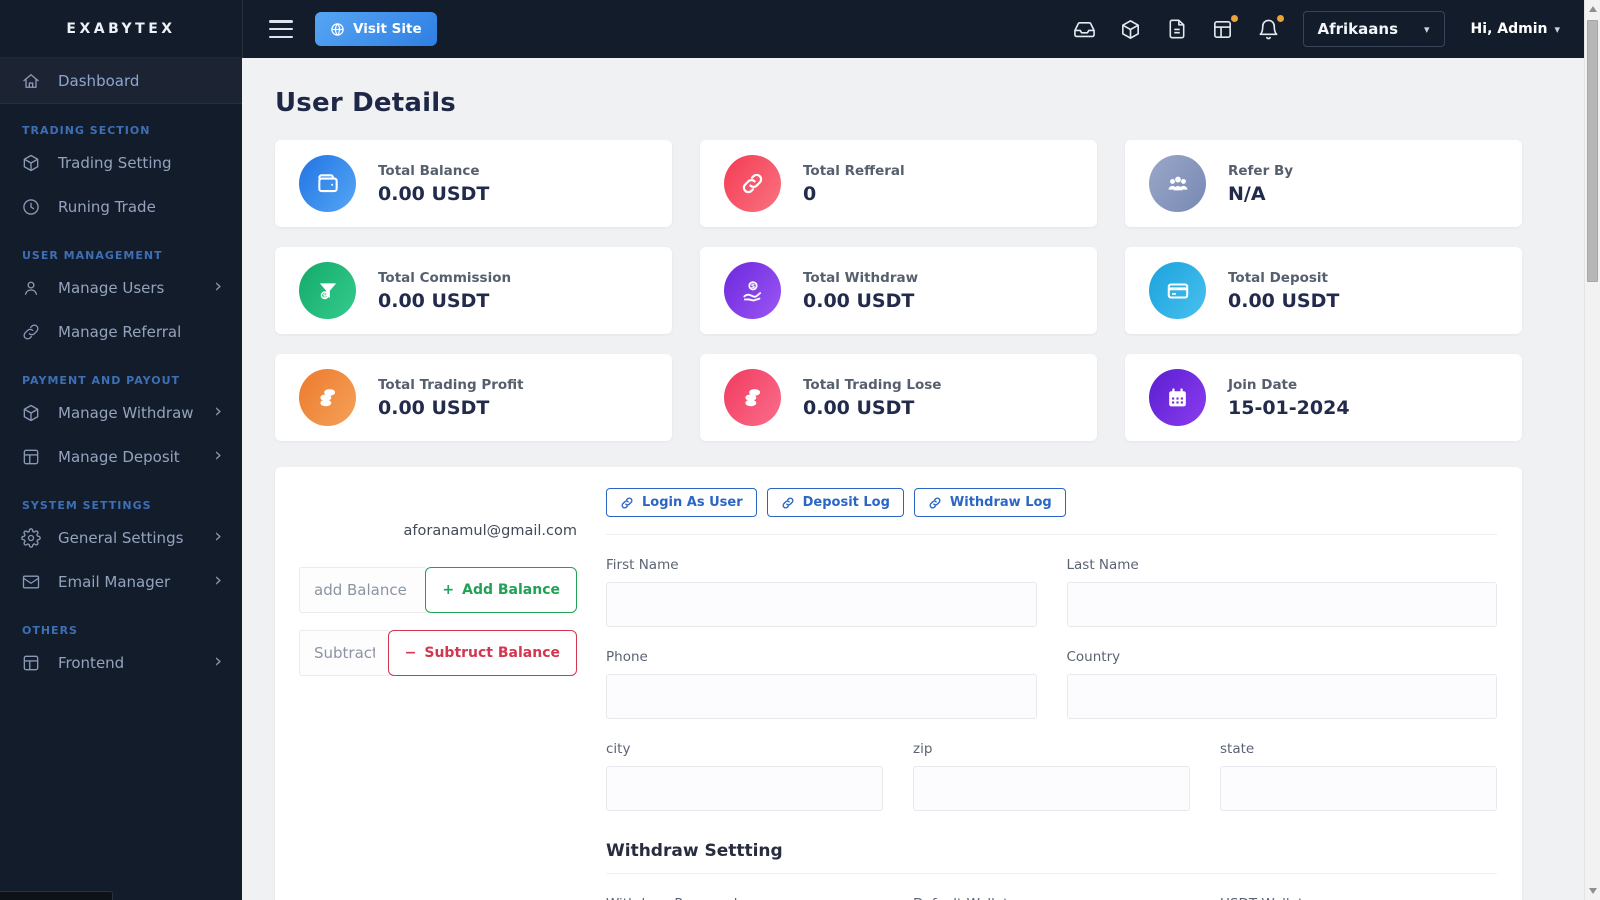 This screenshot has height=900, width=1600. I want to click on city-field, so click(744, 788).